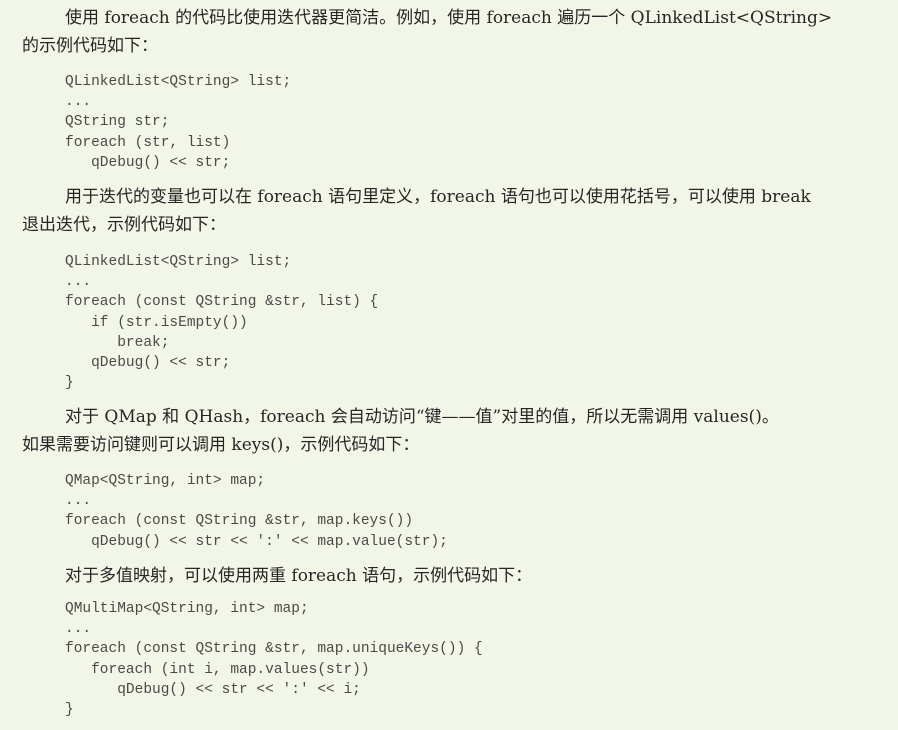  I want to click on code-line: break;, so click(117, 342).